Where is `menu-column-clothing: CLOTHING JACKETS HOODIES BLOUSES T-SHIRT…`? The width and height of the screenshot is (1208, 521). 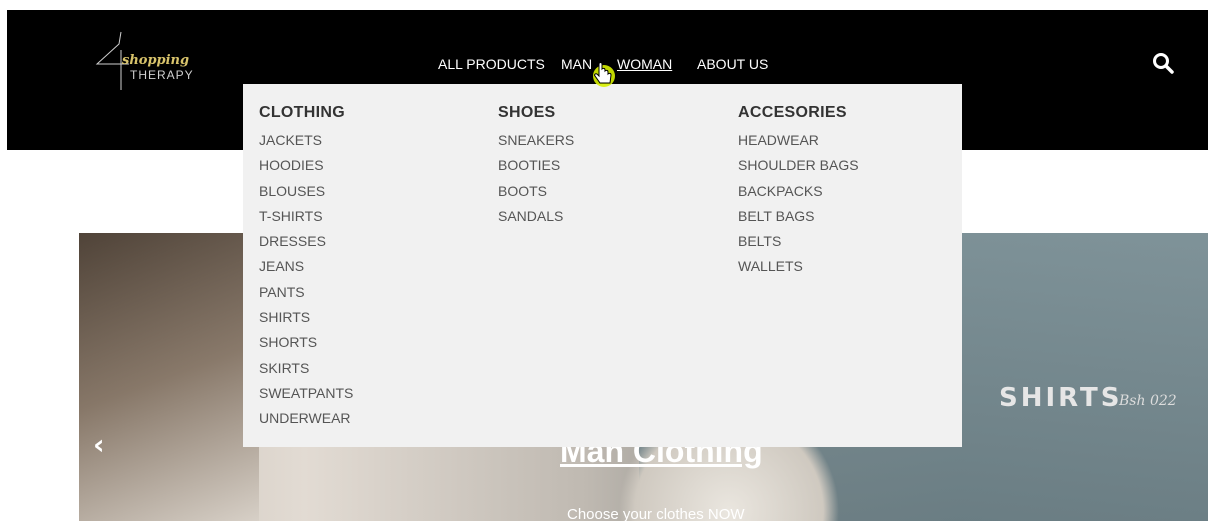
menu-column-clothing: CLOTHING JACKETS HOODIES BLOUSES T-SHIRT… is located at coordinates (306, 268).